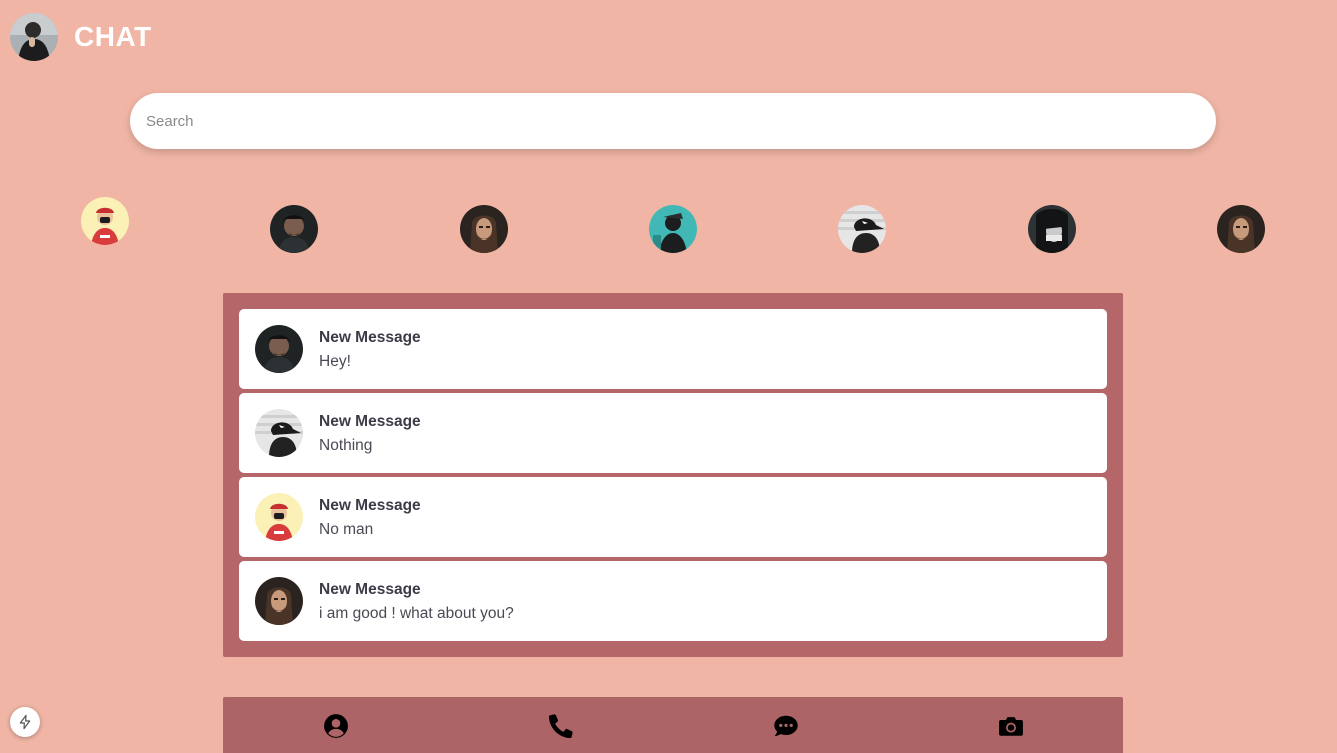  What do you see at coordinates (673, 725) in the screenshot?
I see `bottom-nav` at bounding box center [673, 725].